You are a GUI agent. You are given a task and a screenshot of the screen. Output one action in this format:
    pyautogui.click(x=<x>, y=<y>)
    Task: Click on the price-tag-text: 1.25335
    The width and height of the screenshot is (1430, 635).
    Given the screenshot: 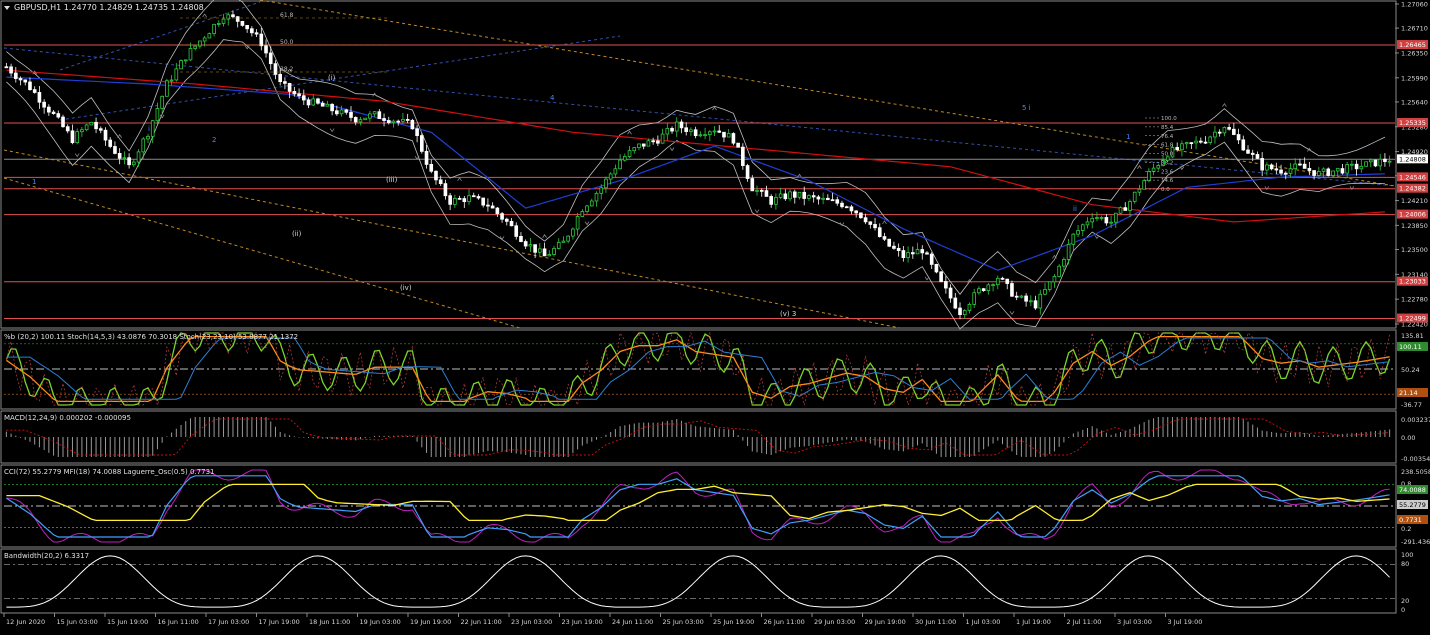 What is the action you would take?
    pyautogui.click(x=1412, y=123)
    